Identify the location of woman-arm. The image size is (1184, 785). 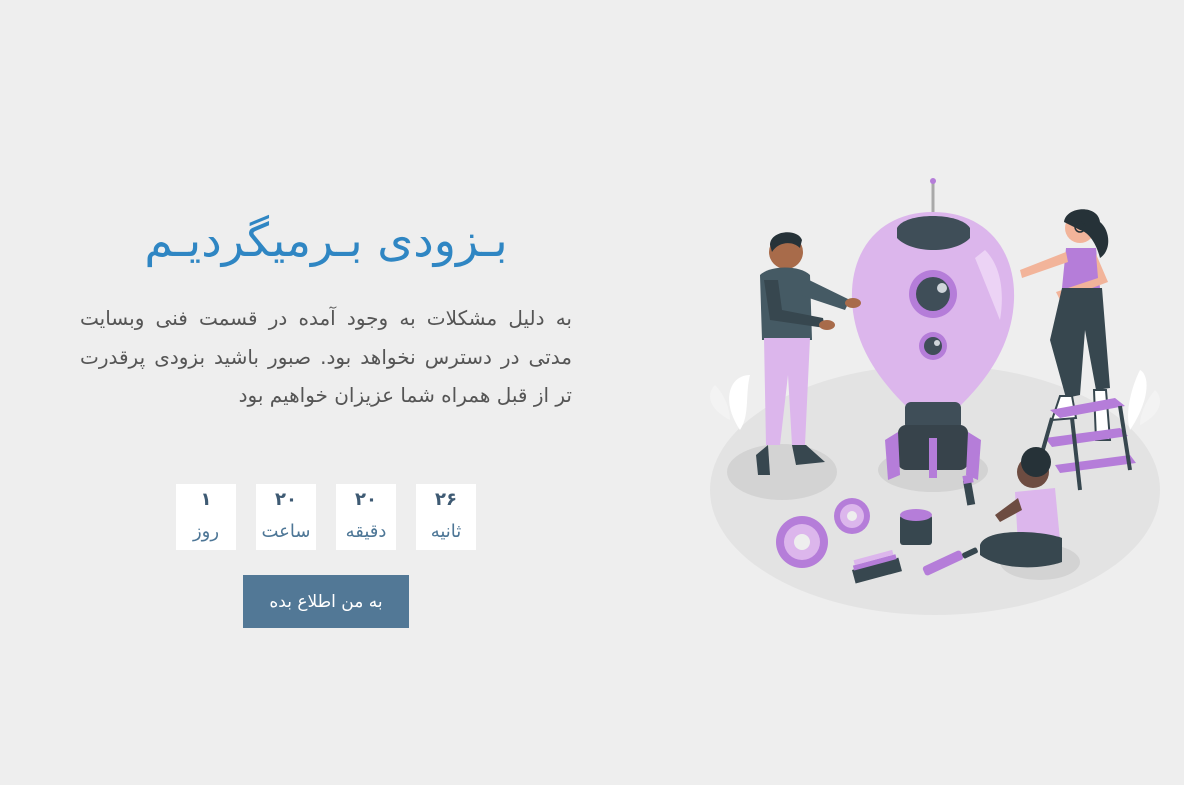
(1044, 265).